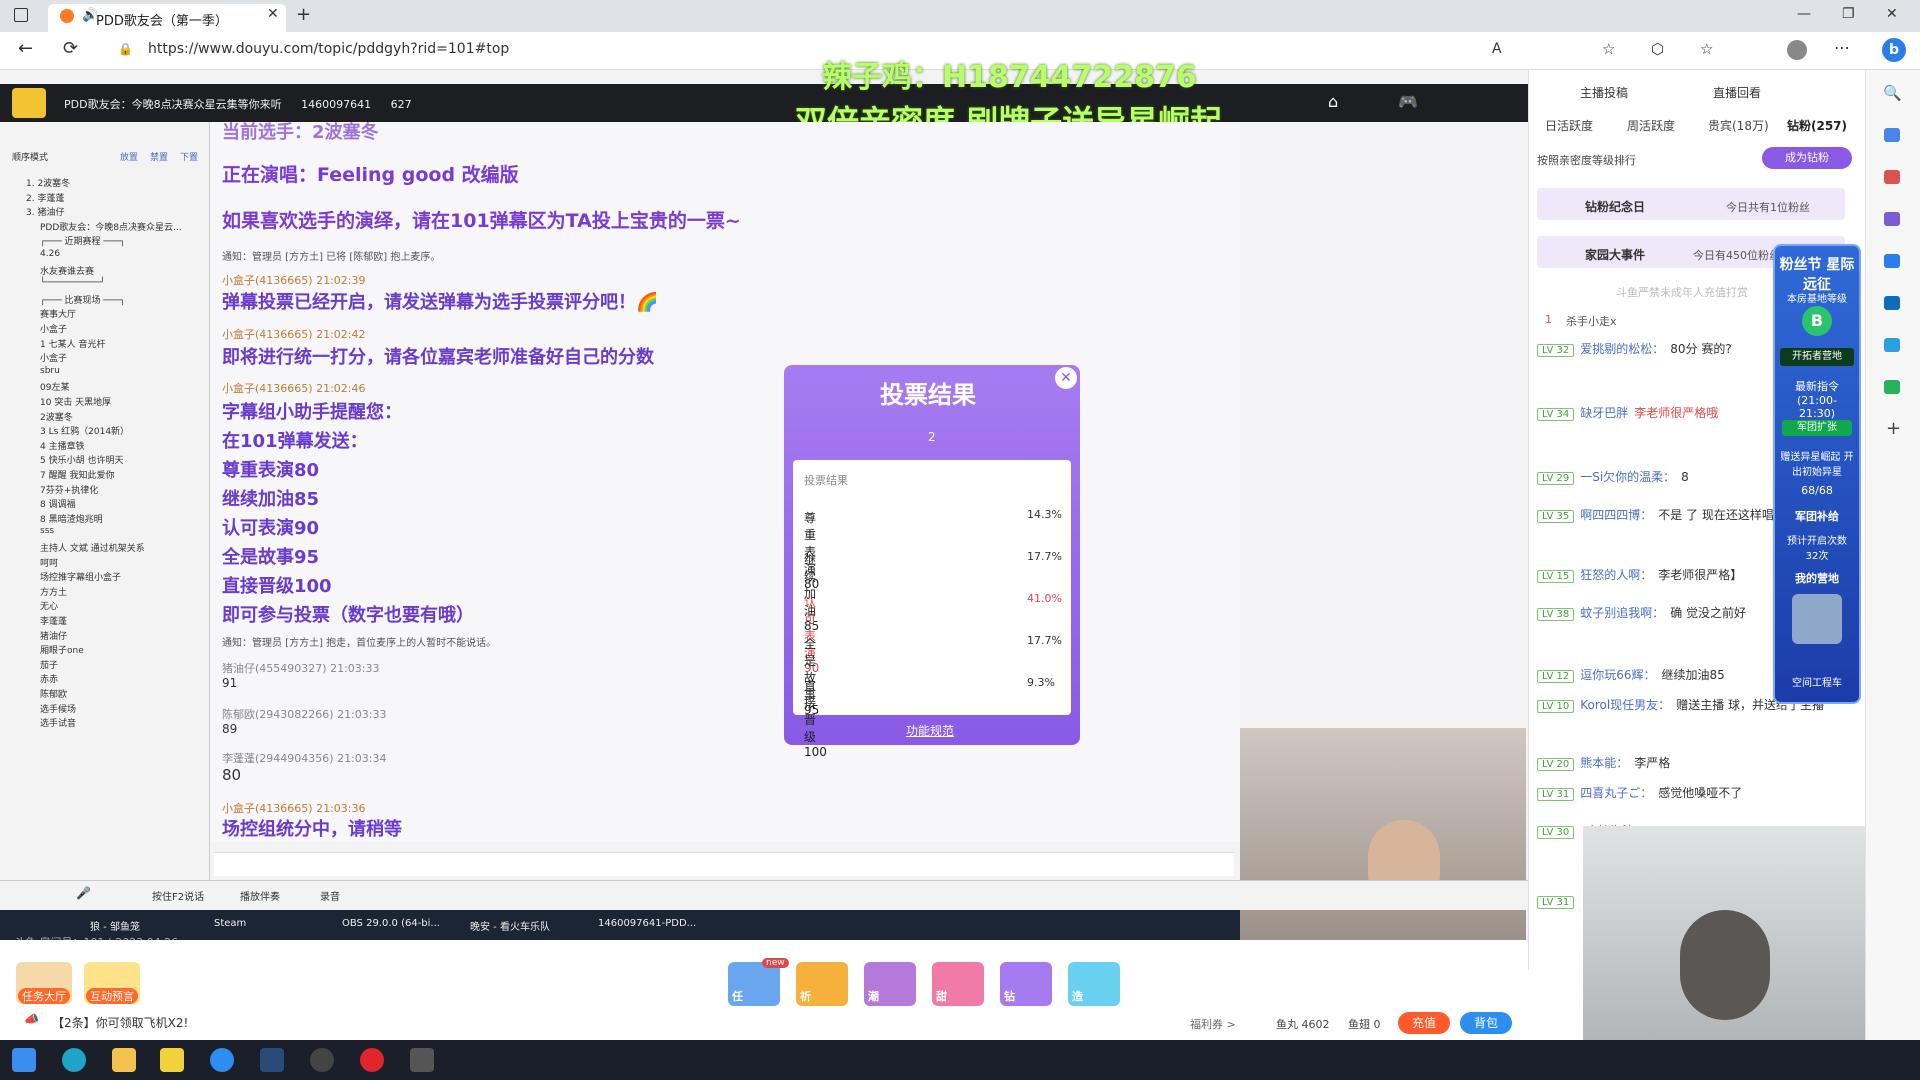 Image resolution: width=1920 pixels, height=1080 pixels. What do you see at coordinates (1616, 515) in the screenshot?
I see `danmaku-user: 啊四四四博：` at bounding box center [1616, 515].